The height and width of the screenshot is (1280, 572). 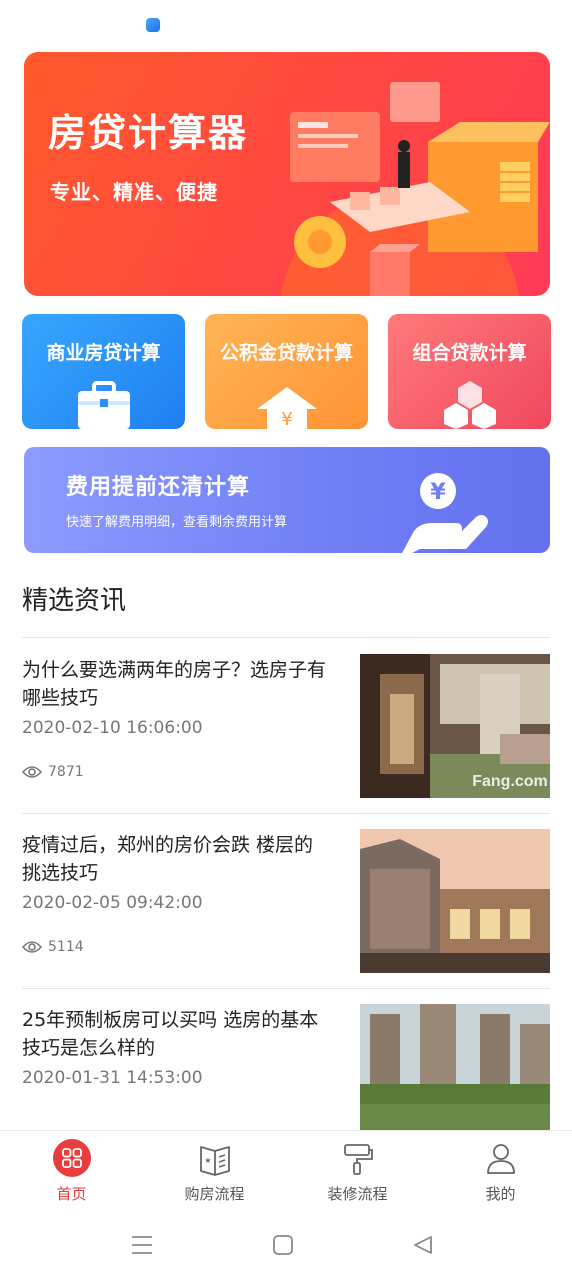 I want to click on briefcase-icon, so click(x=103, y=405).